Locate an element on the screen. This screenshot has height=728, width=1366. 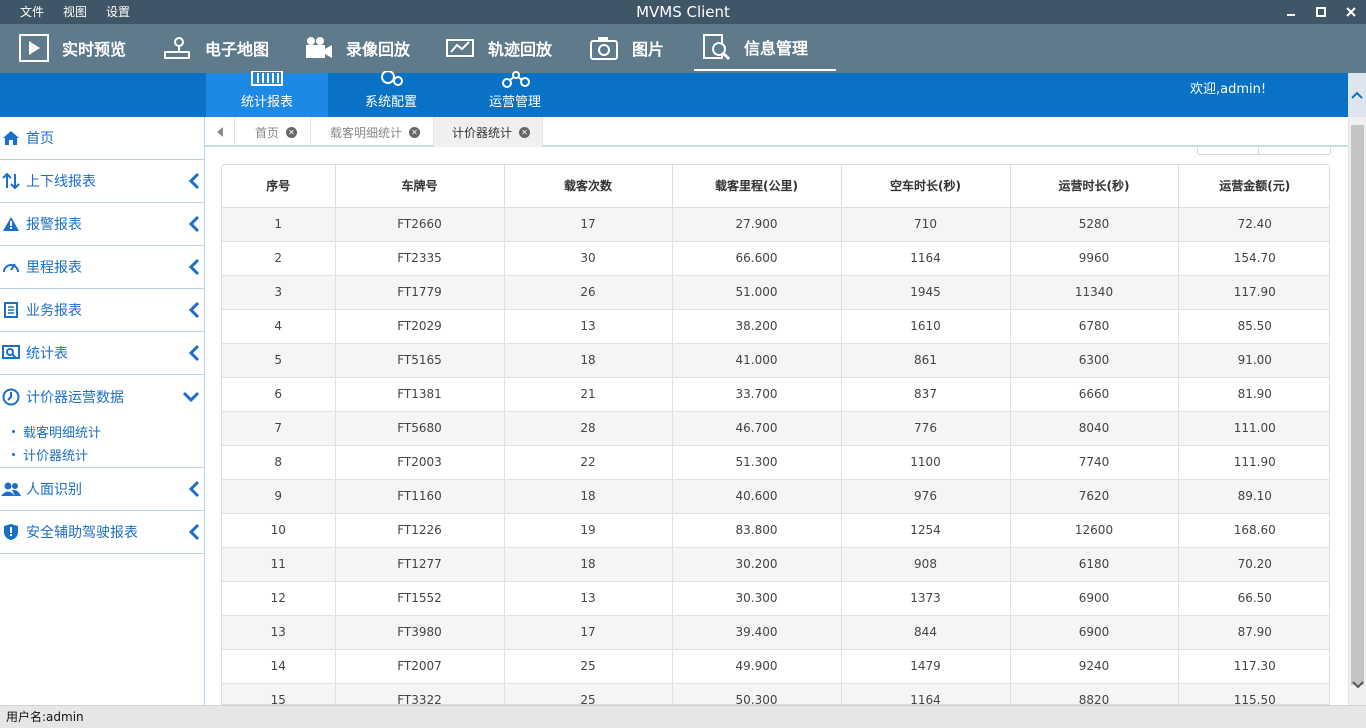
sidebar-item-stat-table: 统计表 is located at coordinates (102, 353).